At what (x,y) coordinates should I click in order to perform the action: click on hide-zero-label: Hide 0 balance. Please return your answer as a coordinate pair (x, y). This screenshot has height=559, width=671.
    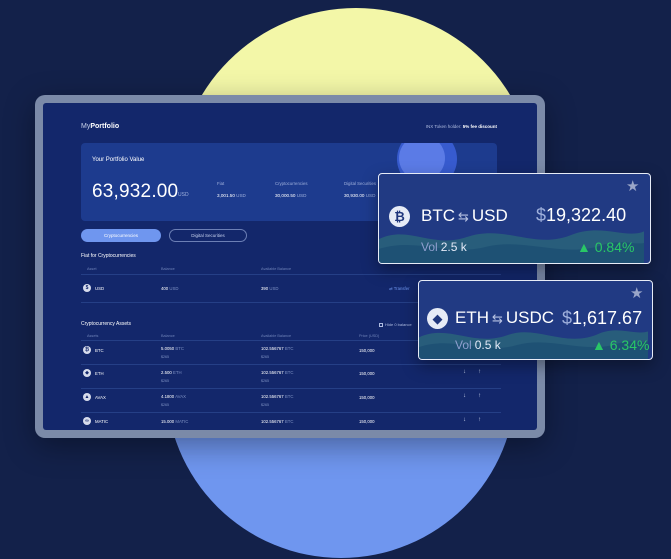
    Looking at the image, I should click on (398, 324).